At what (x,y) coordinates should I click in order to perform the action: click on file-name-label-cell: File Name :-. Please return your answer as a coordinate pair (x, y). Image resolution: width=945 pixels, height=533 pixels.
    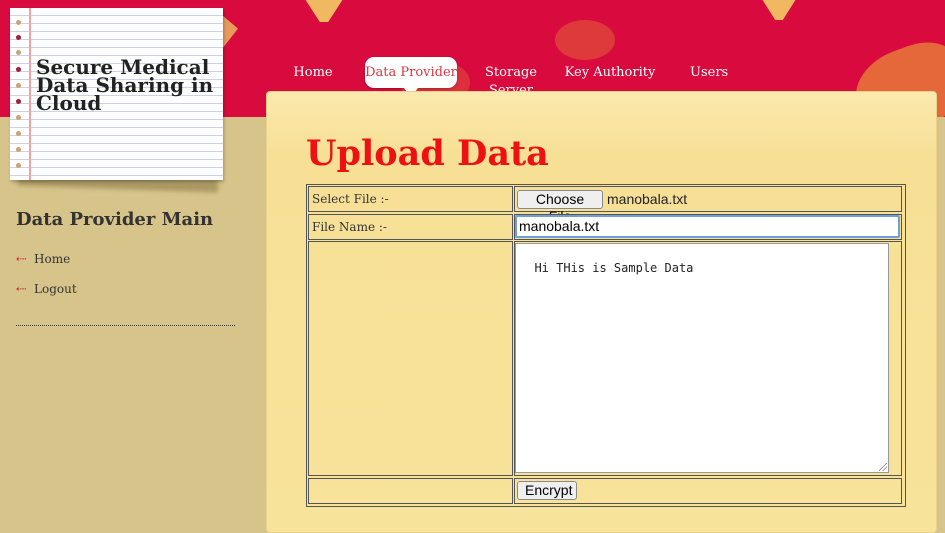
    Looking at the image, I should click on (410, 227).